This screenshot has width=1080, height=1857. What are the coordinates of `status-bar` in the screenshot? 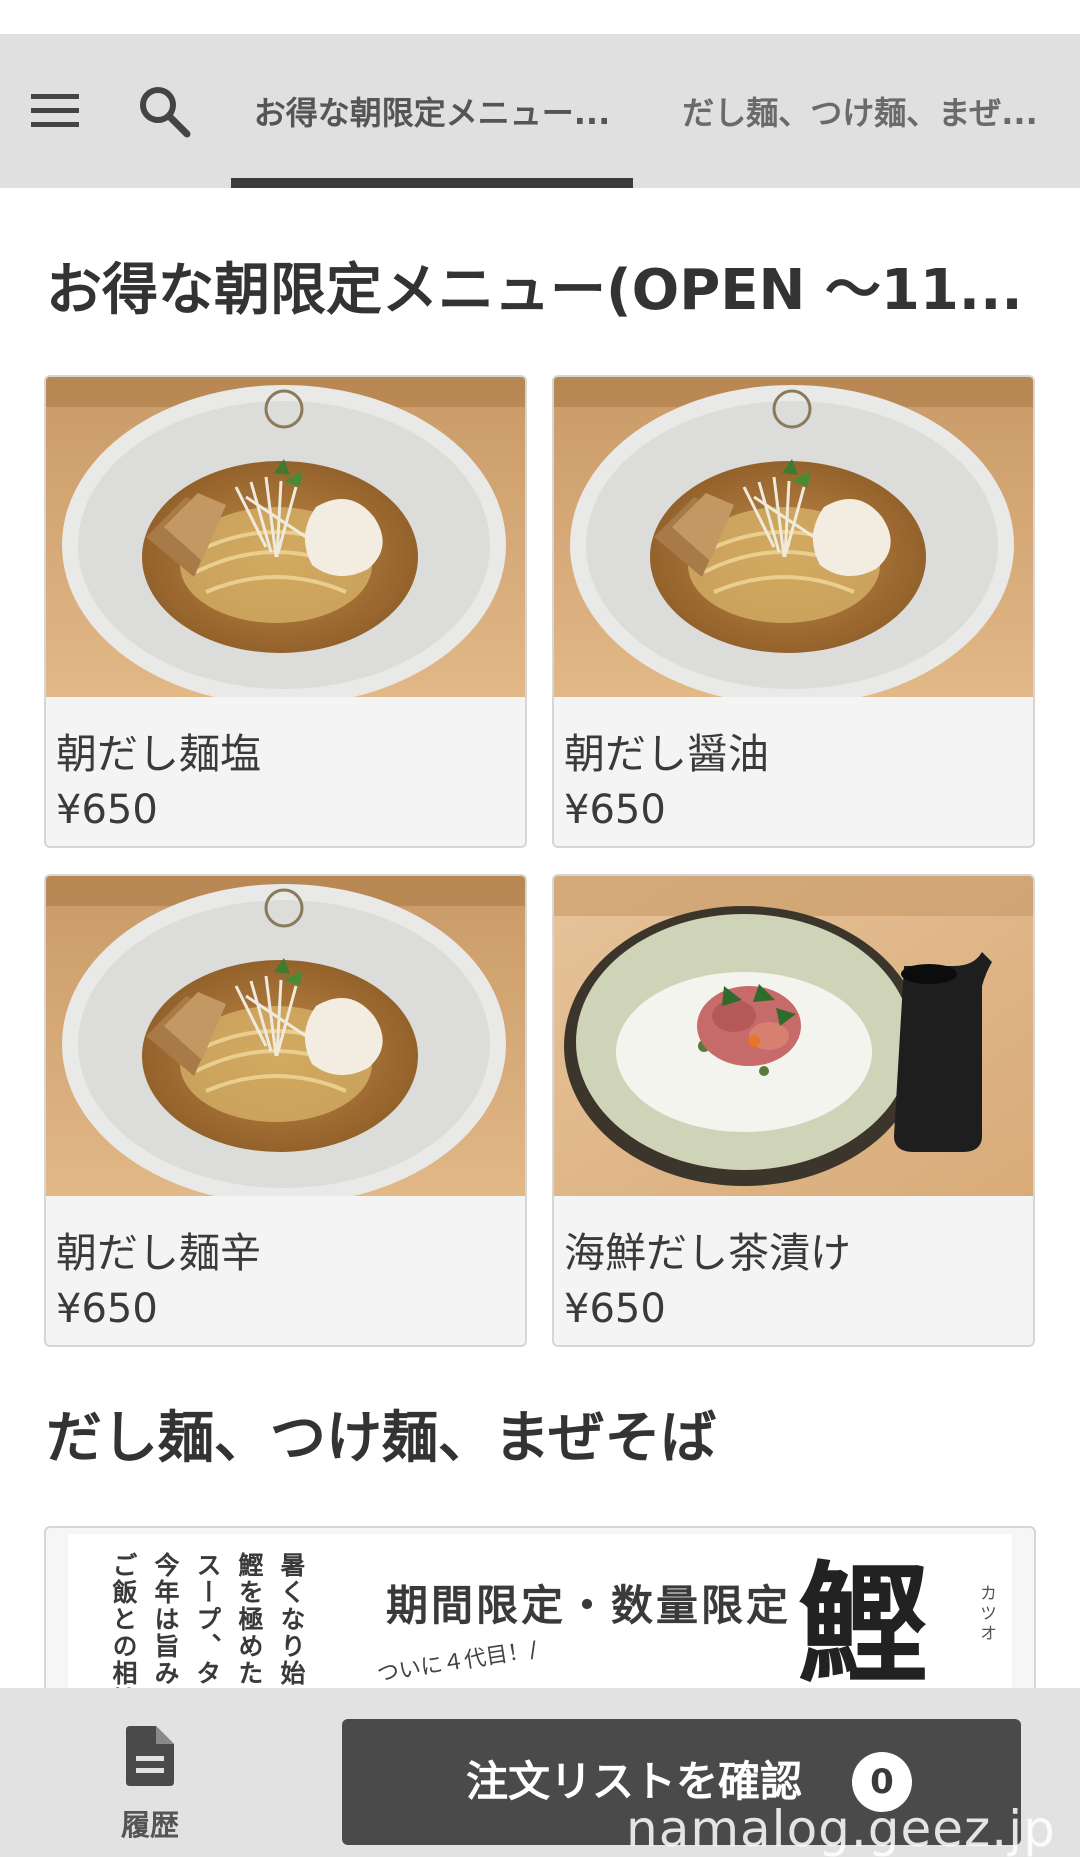 It's located at (540, 17).